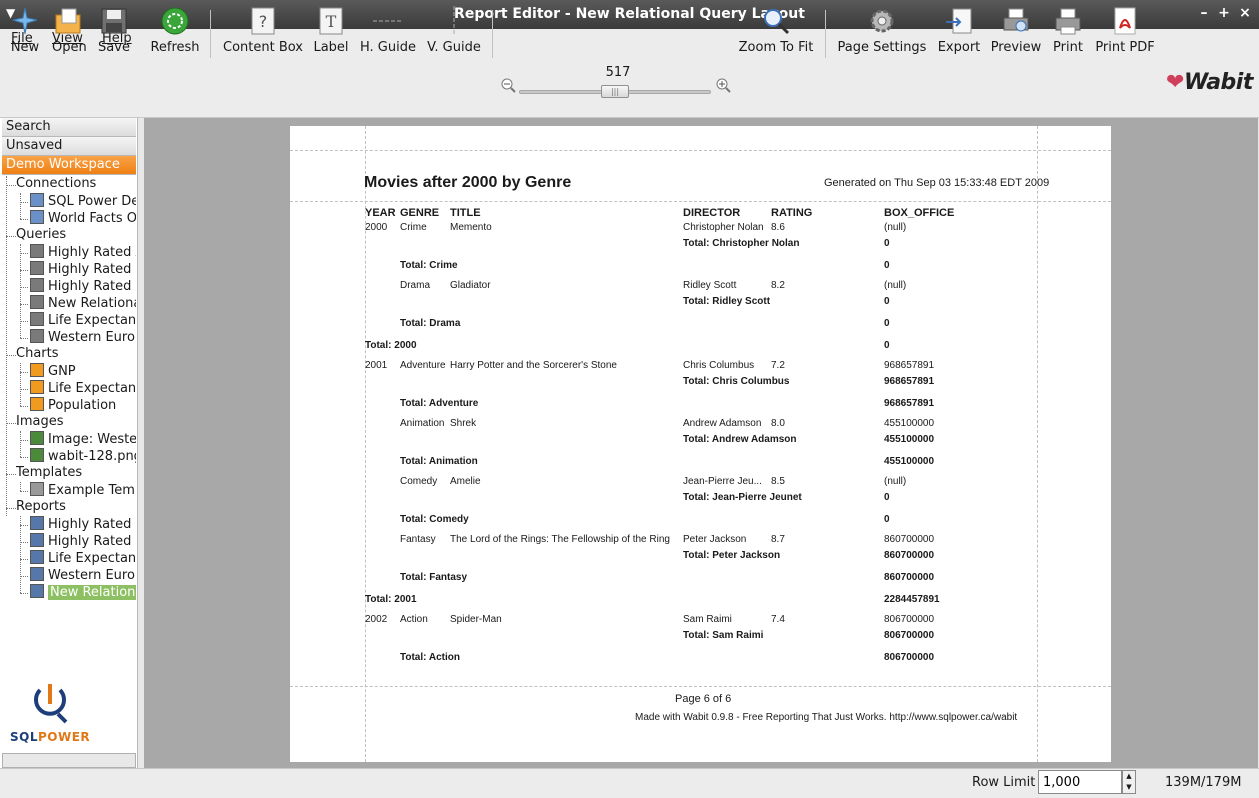 The width and height of the screenshot is (1259, 798). What do you see at coordinates (92, 439) in the screenshot?
I see `tree-item-label: Image: Western` at bounding box center [92, 439].